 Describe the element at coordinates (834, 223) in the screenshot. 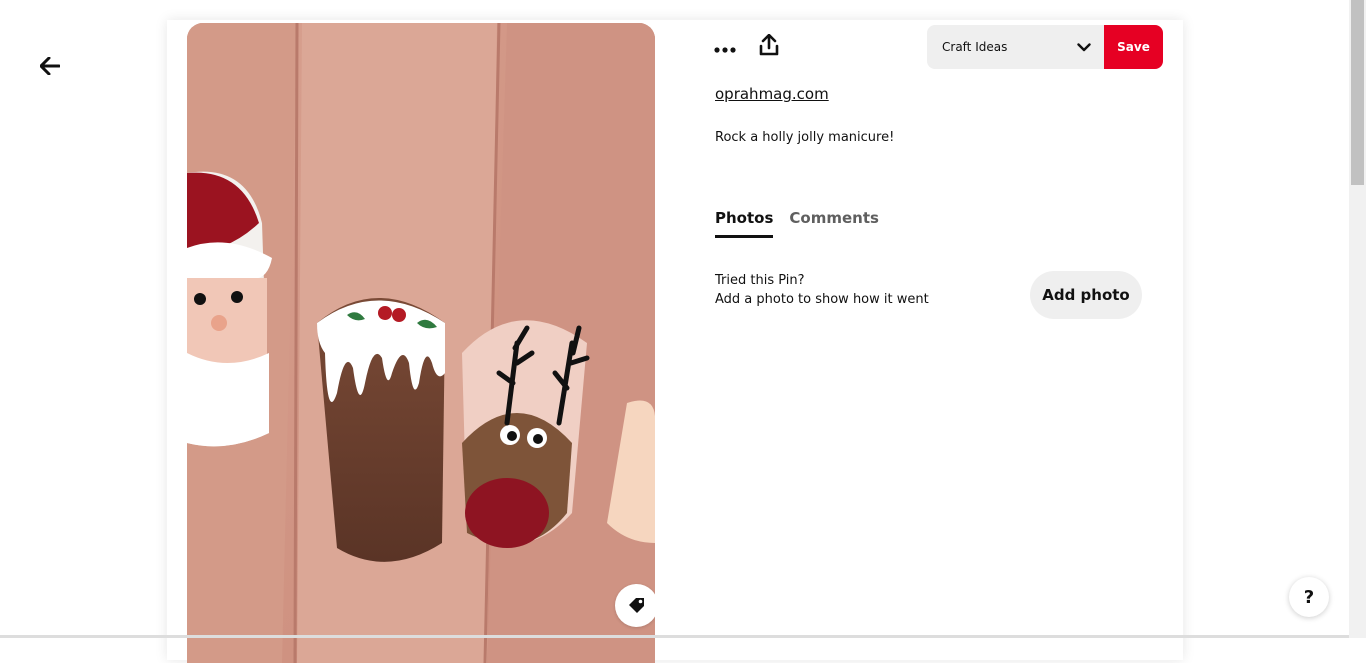

I see `tab-comments: Comments` at that location.